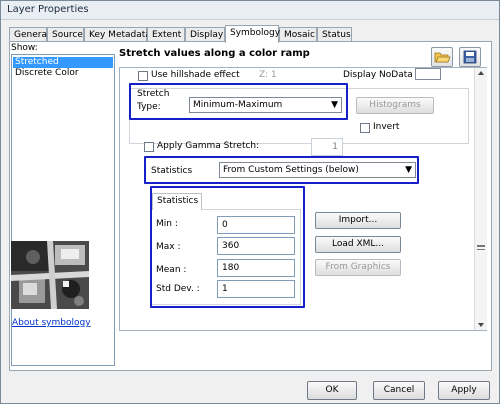  I want to click on tab-mosaic: Mosaic, so click(298, 34).